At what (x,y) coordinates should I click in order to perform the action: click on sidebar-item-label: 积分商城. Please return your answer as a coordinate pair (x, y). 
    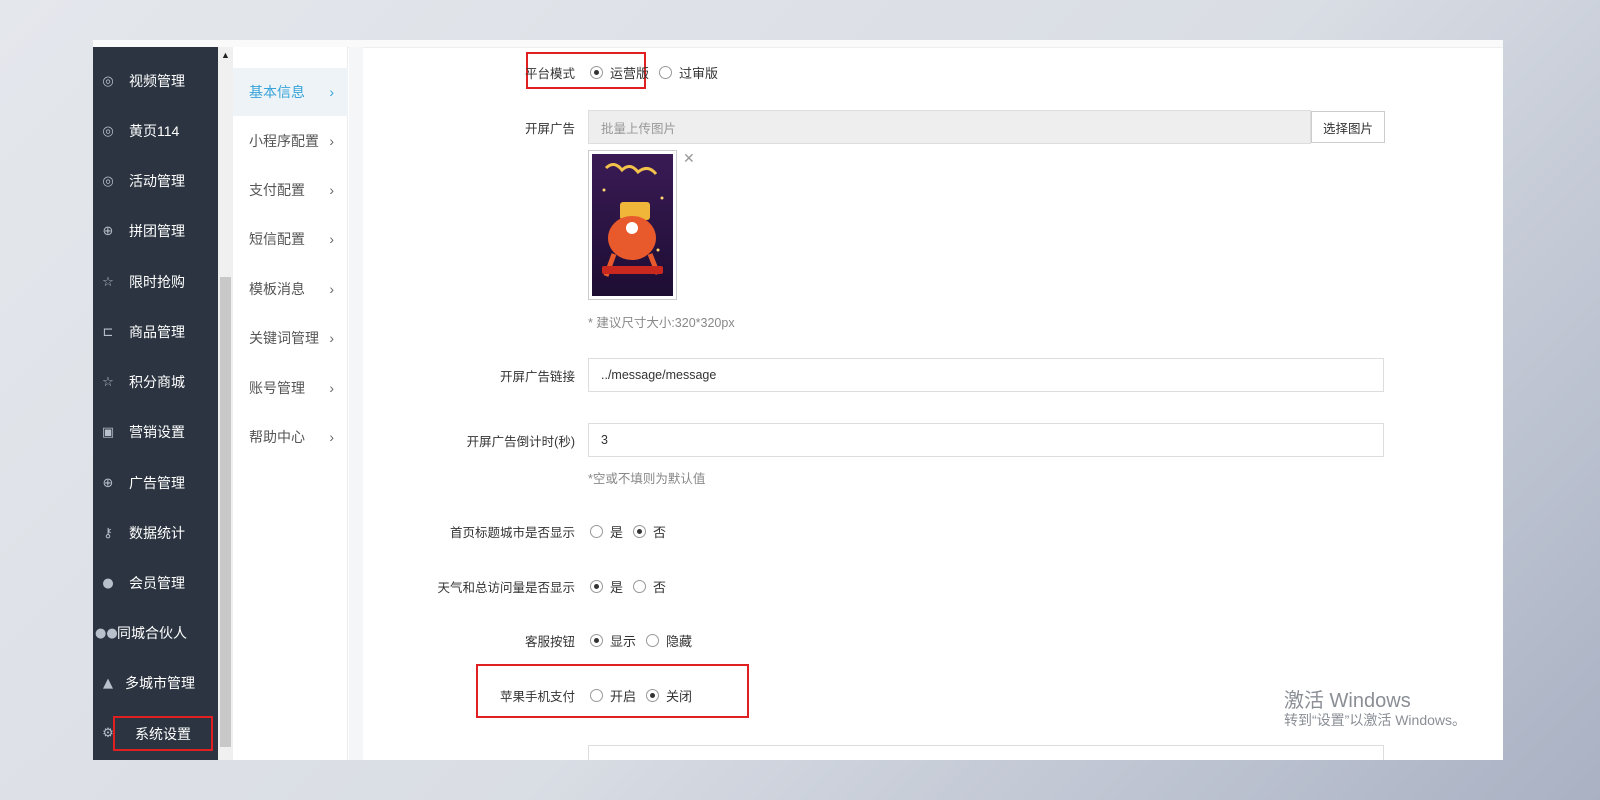
    Looking at the image, I should click on (157, 382).